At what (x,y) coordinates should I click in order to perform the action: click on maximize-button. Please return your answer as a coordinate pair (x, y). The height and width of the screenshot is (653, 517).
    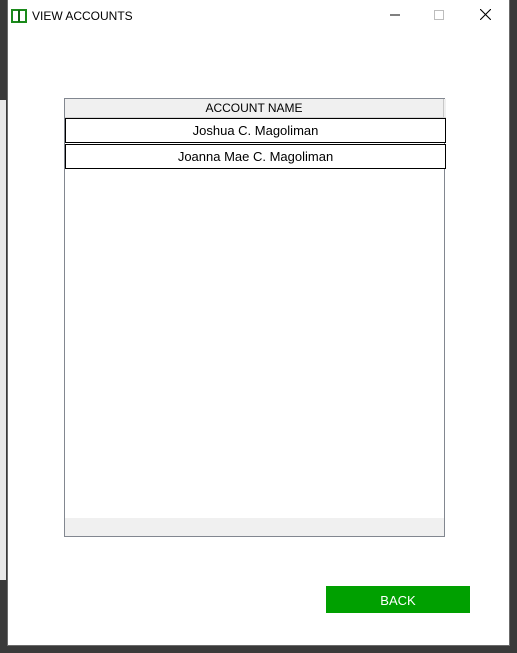
    Looking at the image, I should click on (439, 16).